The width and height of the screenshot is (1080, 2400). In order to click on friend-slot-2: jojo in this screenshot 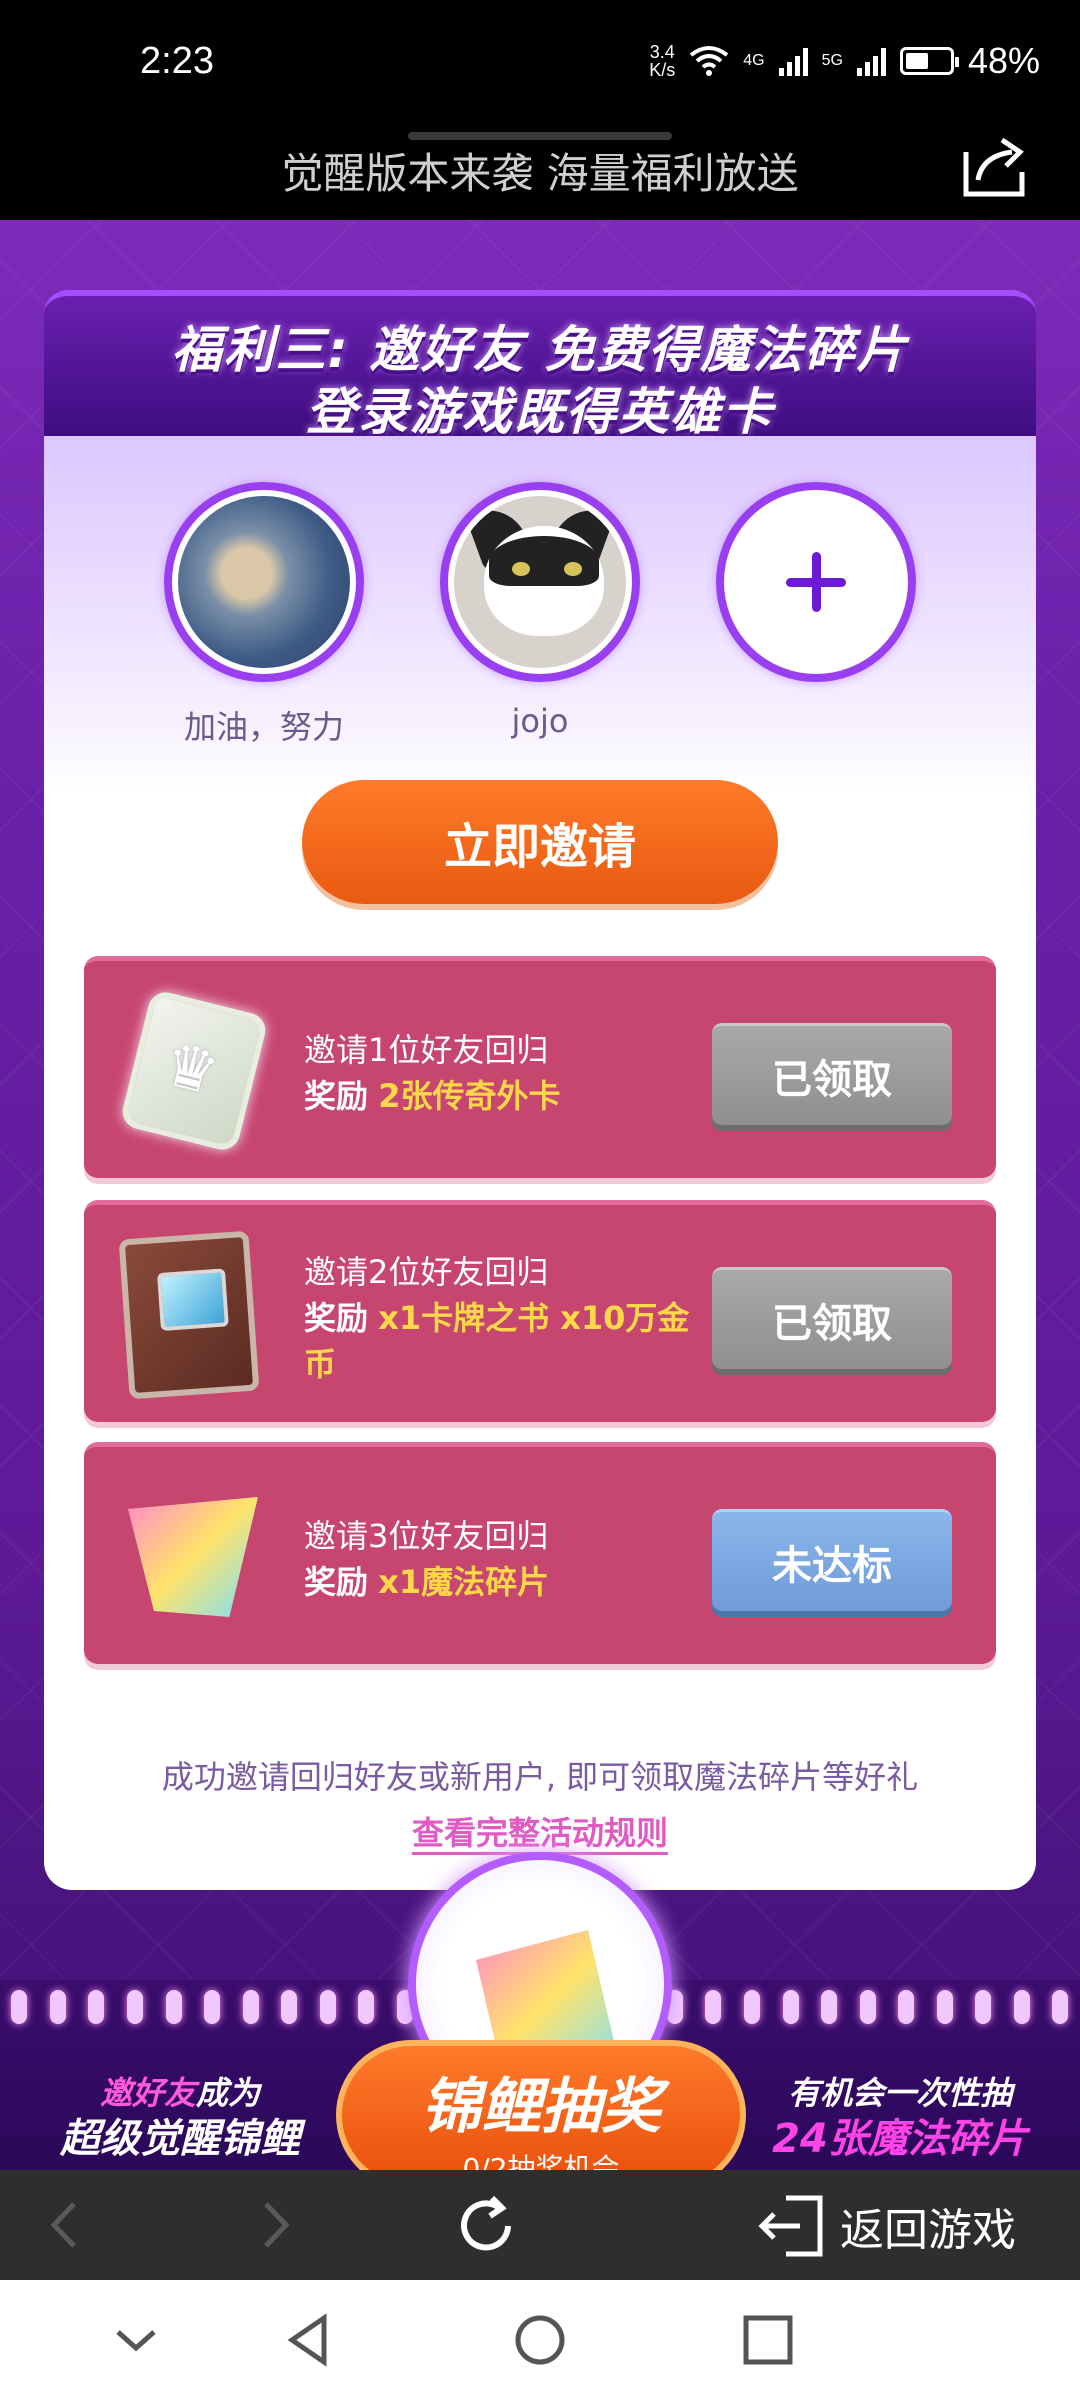, I will do `click(540, 611)`.